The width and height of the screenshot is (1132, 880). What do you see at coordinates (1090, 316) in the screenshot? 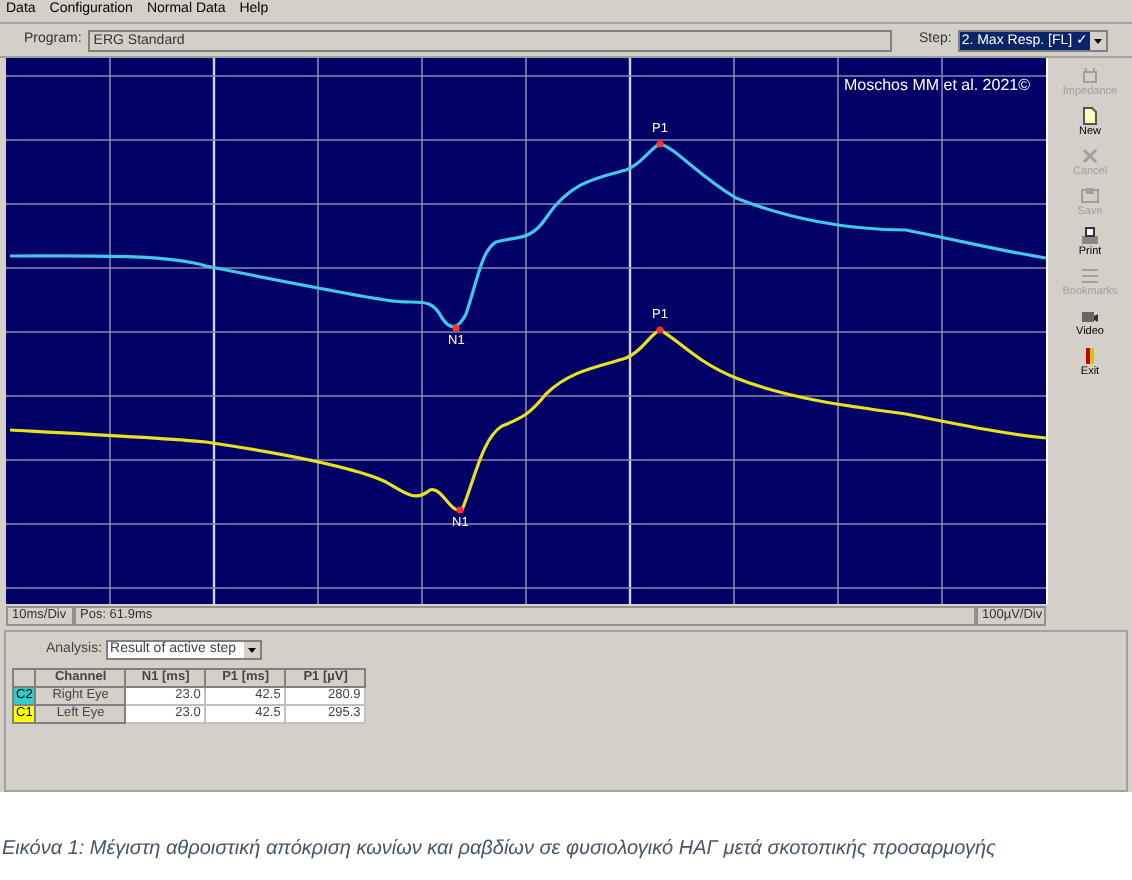
I see `camera-icon` at bounding box center [1090, 316].